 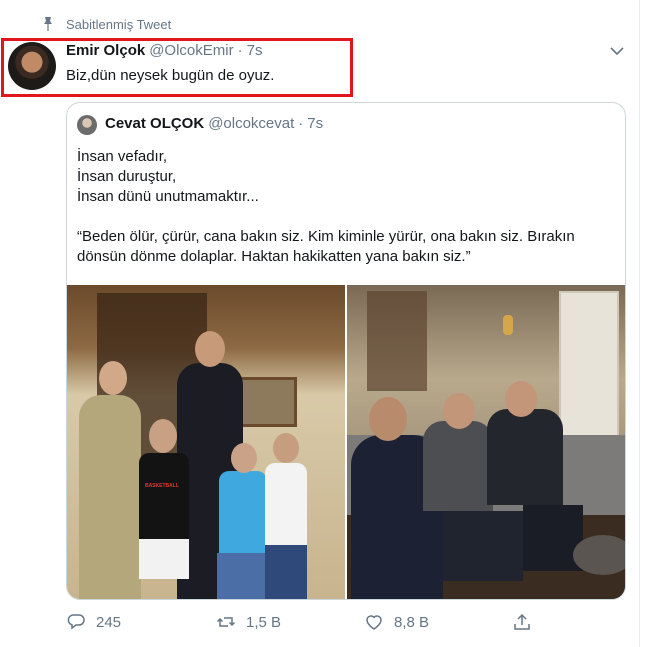 What do you see at coordinates (639, 323) in the screenshot?
I see `timeline-border` at bounding box center [639, 323].